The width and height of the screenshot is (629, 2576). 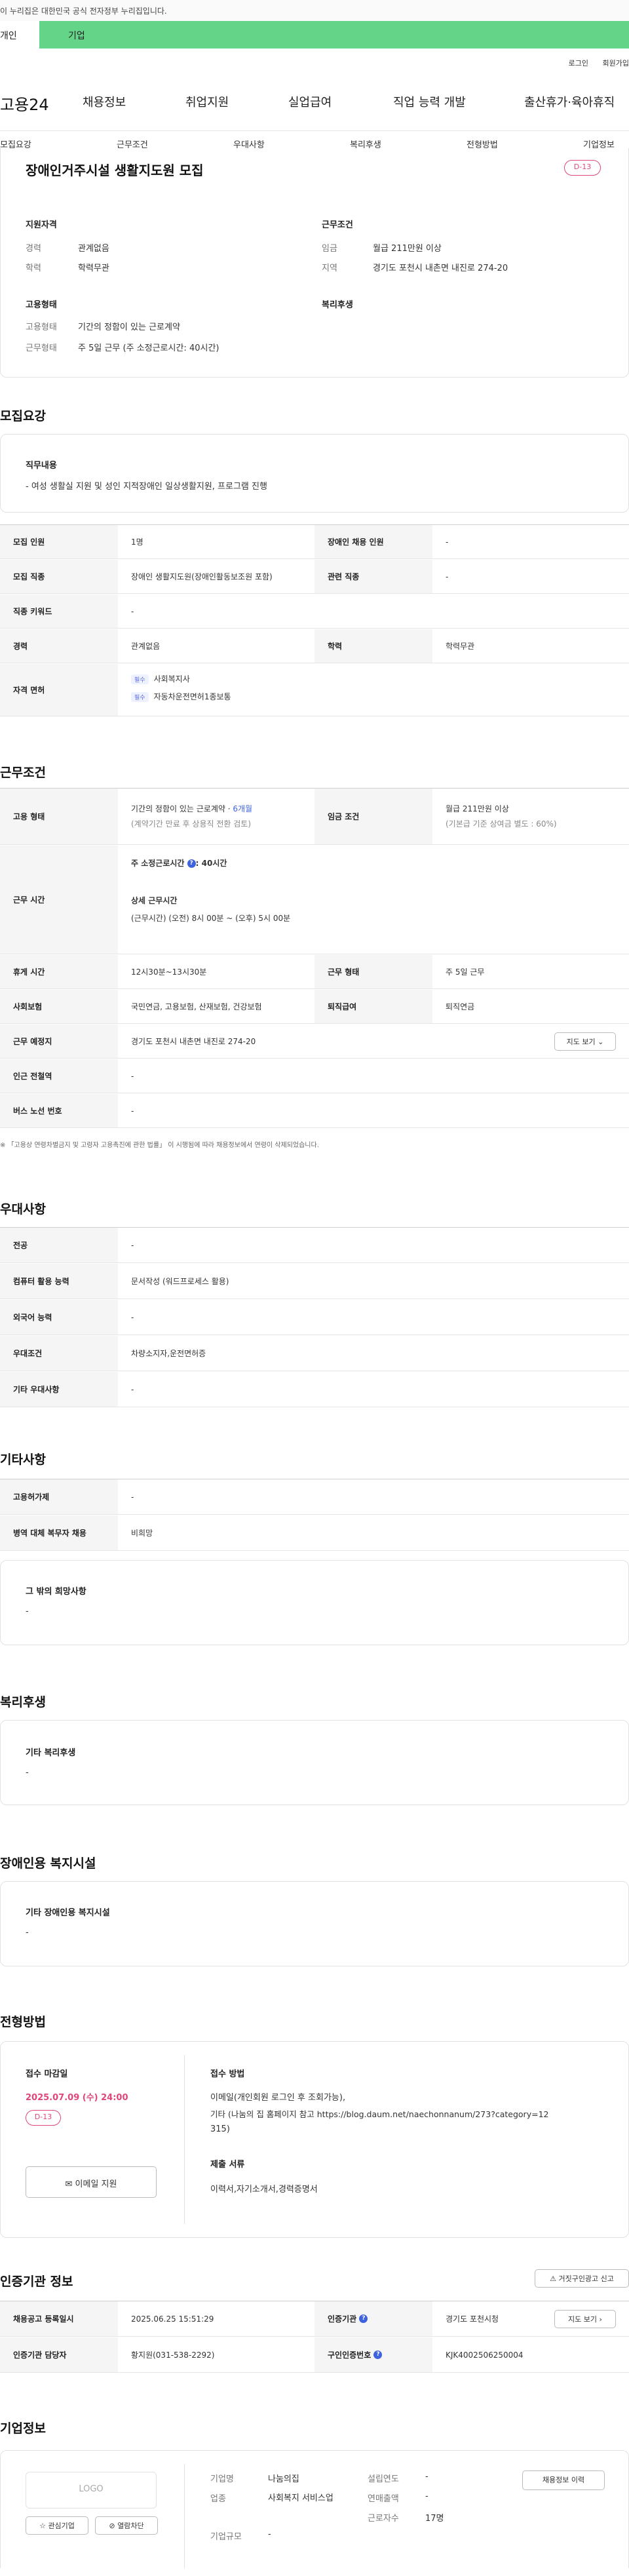 I want to click on wage-value: 월급 211만원 이상, so click(x=407, y=249).